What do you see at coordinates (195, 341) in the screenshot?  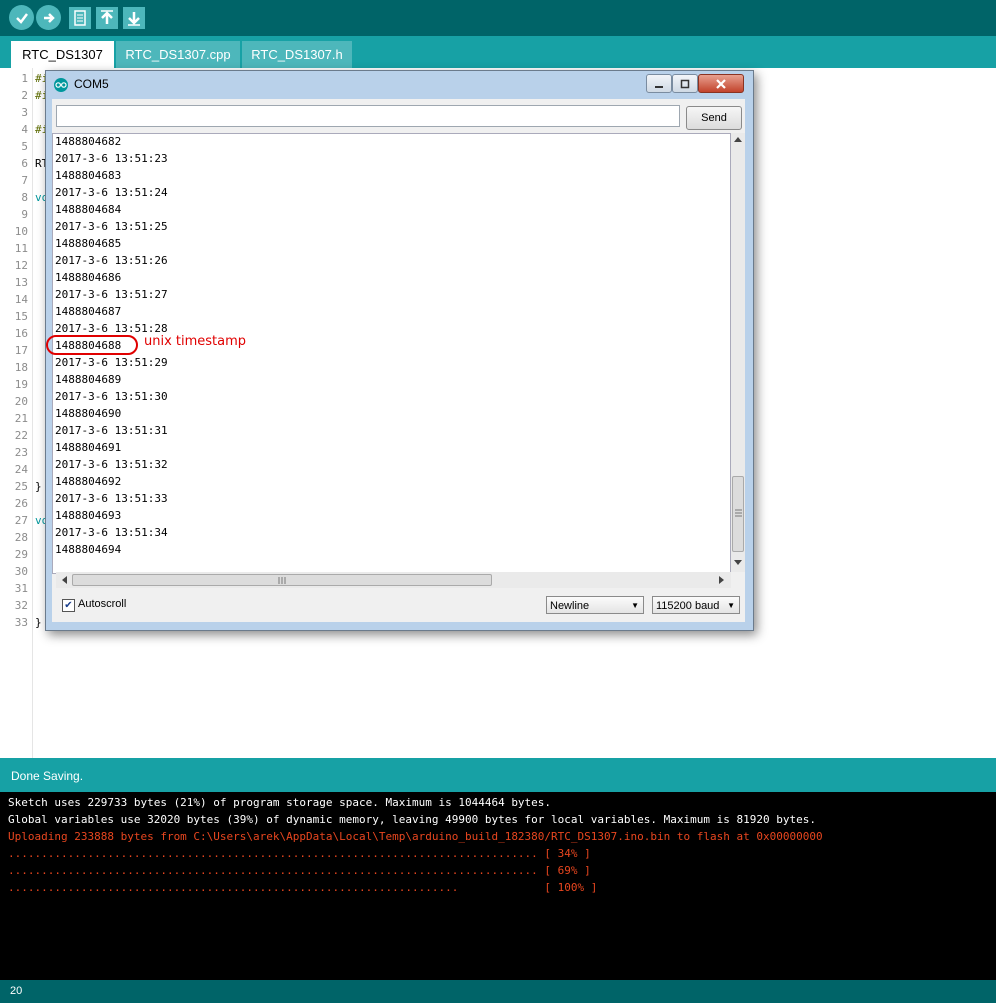 I see `annotation-label: unix timestamp` at bounding box center [195, 341].